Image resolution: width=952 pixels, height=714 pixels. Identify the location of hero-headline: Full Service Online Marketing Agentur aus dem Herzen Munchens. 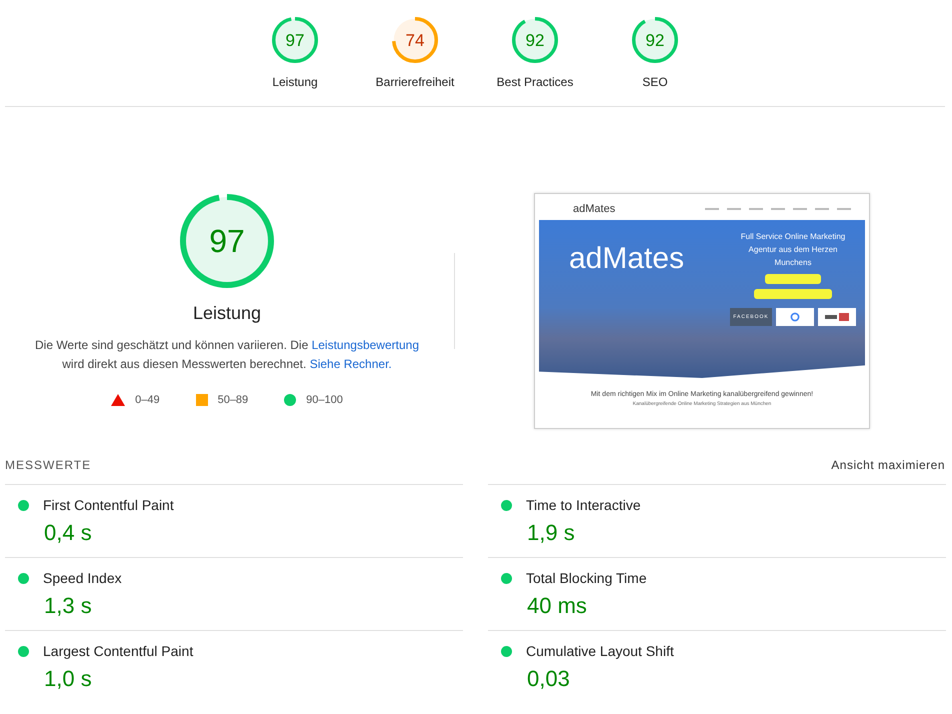
(793, 250).